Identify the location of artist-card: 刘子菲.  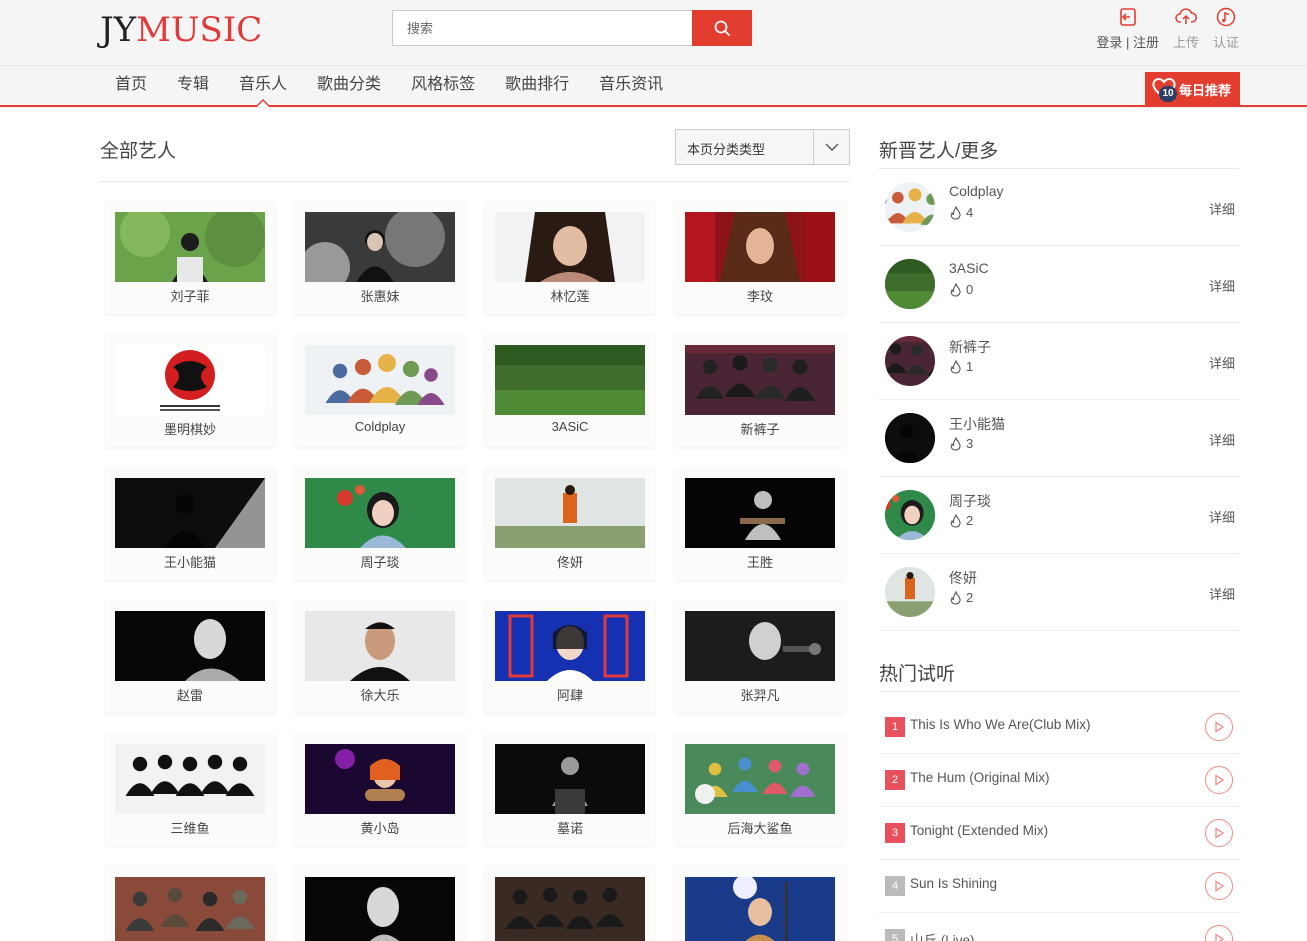
(190, 257).